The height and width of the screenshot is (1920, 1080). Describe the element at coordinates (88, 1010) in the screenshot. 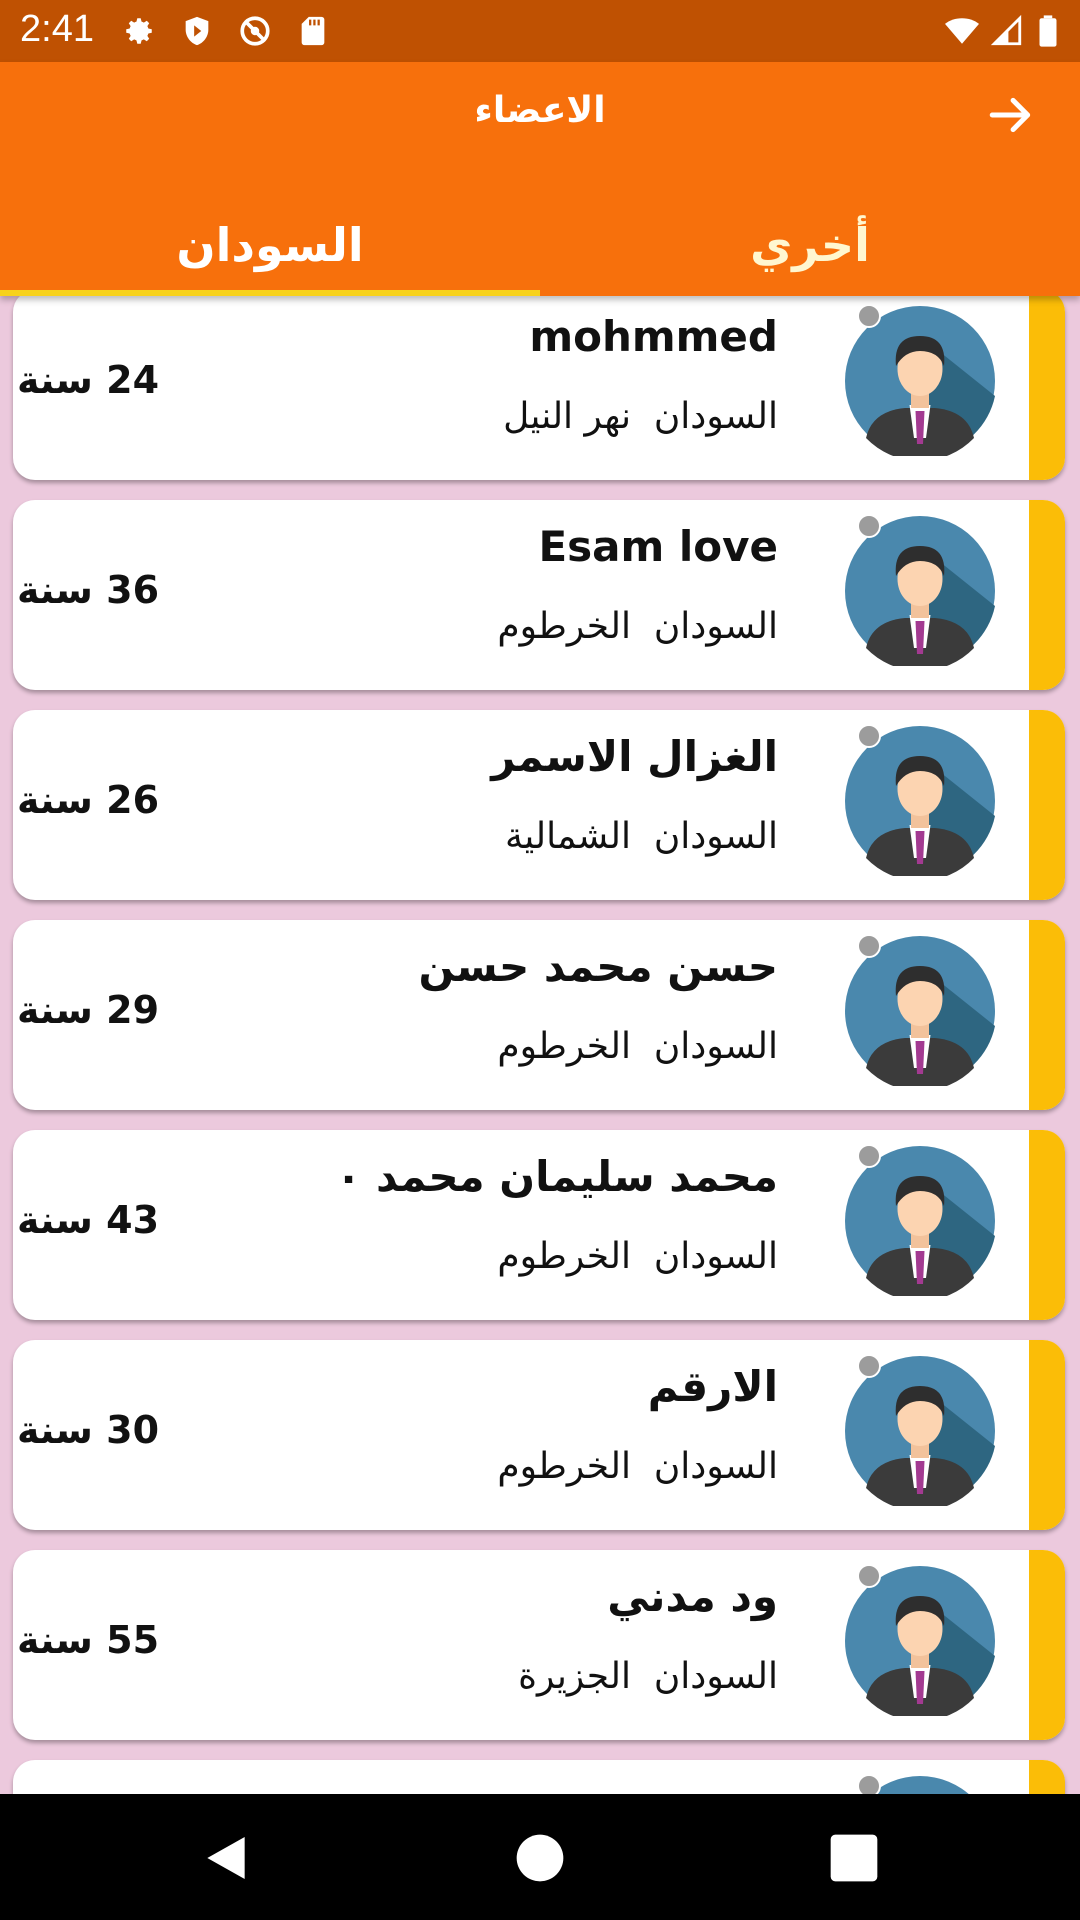

I see `member-age: 29 سنة` at that location.